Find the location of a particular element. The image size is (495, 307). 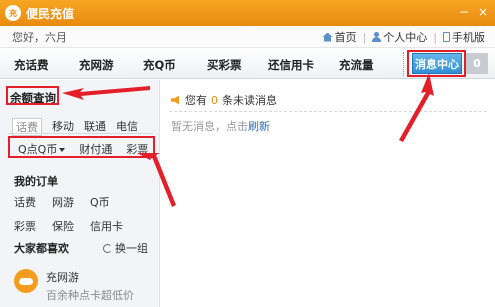

greeting-bar: 您好，六月 首页 | 个人中心 | 手机版 is located at coordinates (247, 37).